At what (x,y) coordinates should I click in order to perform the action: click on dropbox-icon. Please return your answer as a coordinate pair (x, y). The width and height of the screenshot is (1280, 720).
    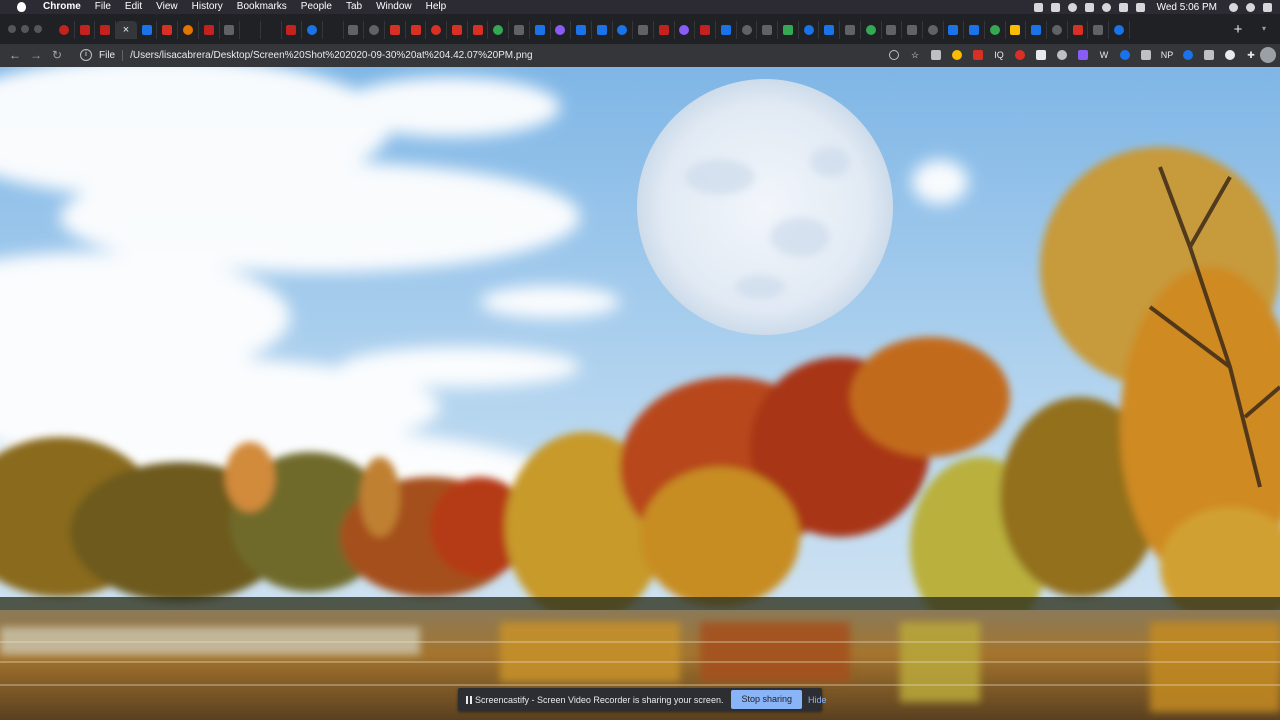
    Looking at the image, I should click on (1055, 7).